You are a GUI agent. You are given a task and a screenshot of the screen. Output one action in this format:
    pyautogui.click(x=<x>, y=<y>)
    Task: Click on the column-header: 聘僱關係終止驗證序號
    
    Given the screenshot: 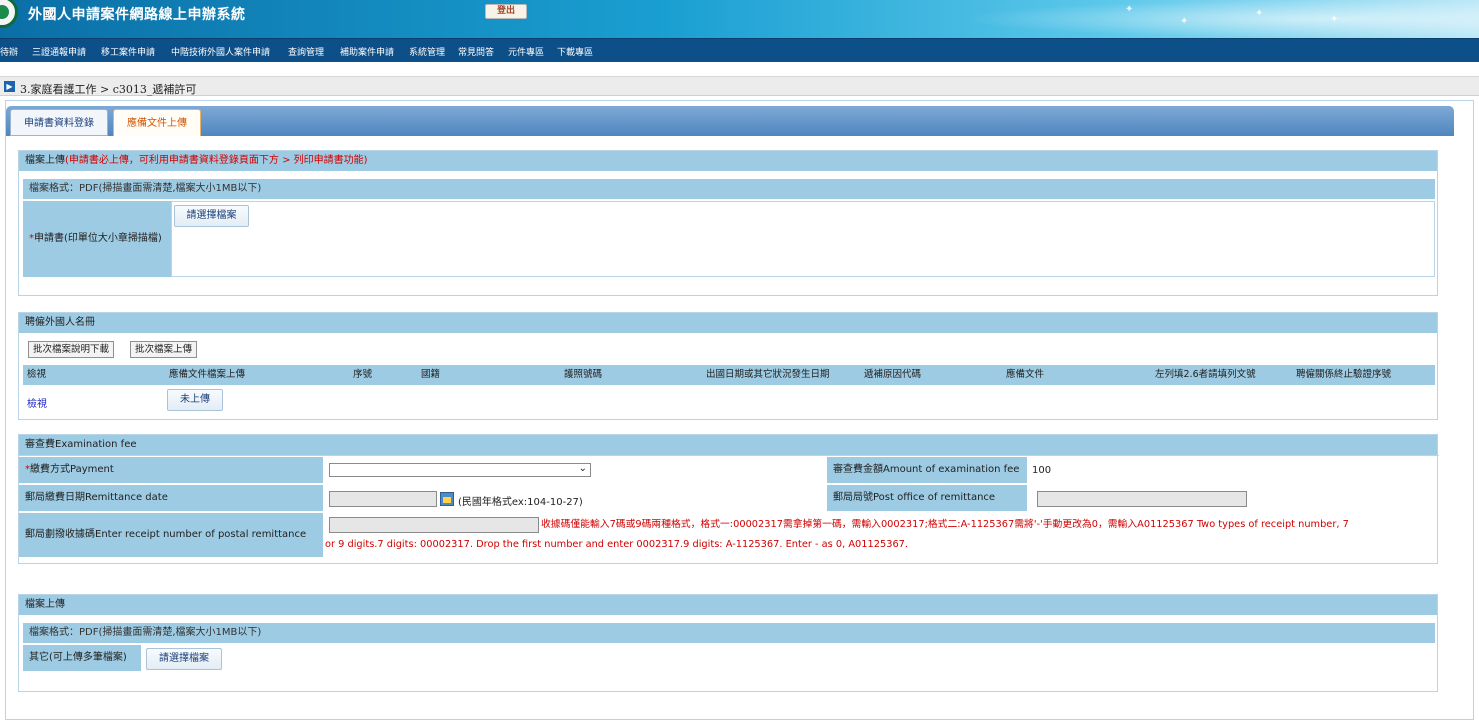 What is the action you would take?
    pyautogui.click(x=1344, y=374)
    